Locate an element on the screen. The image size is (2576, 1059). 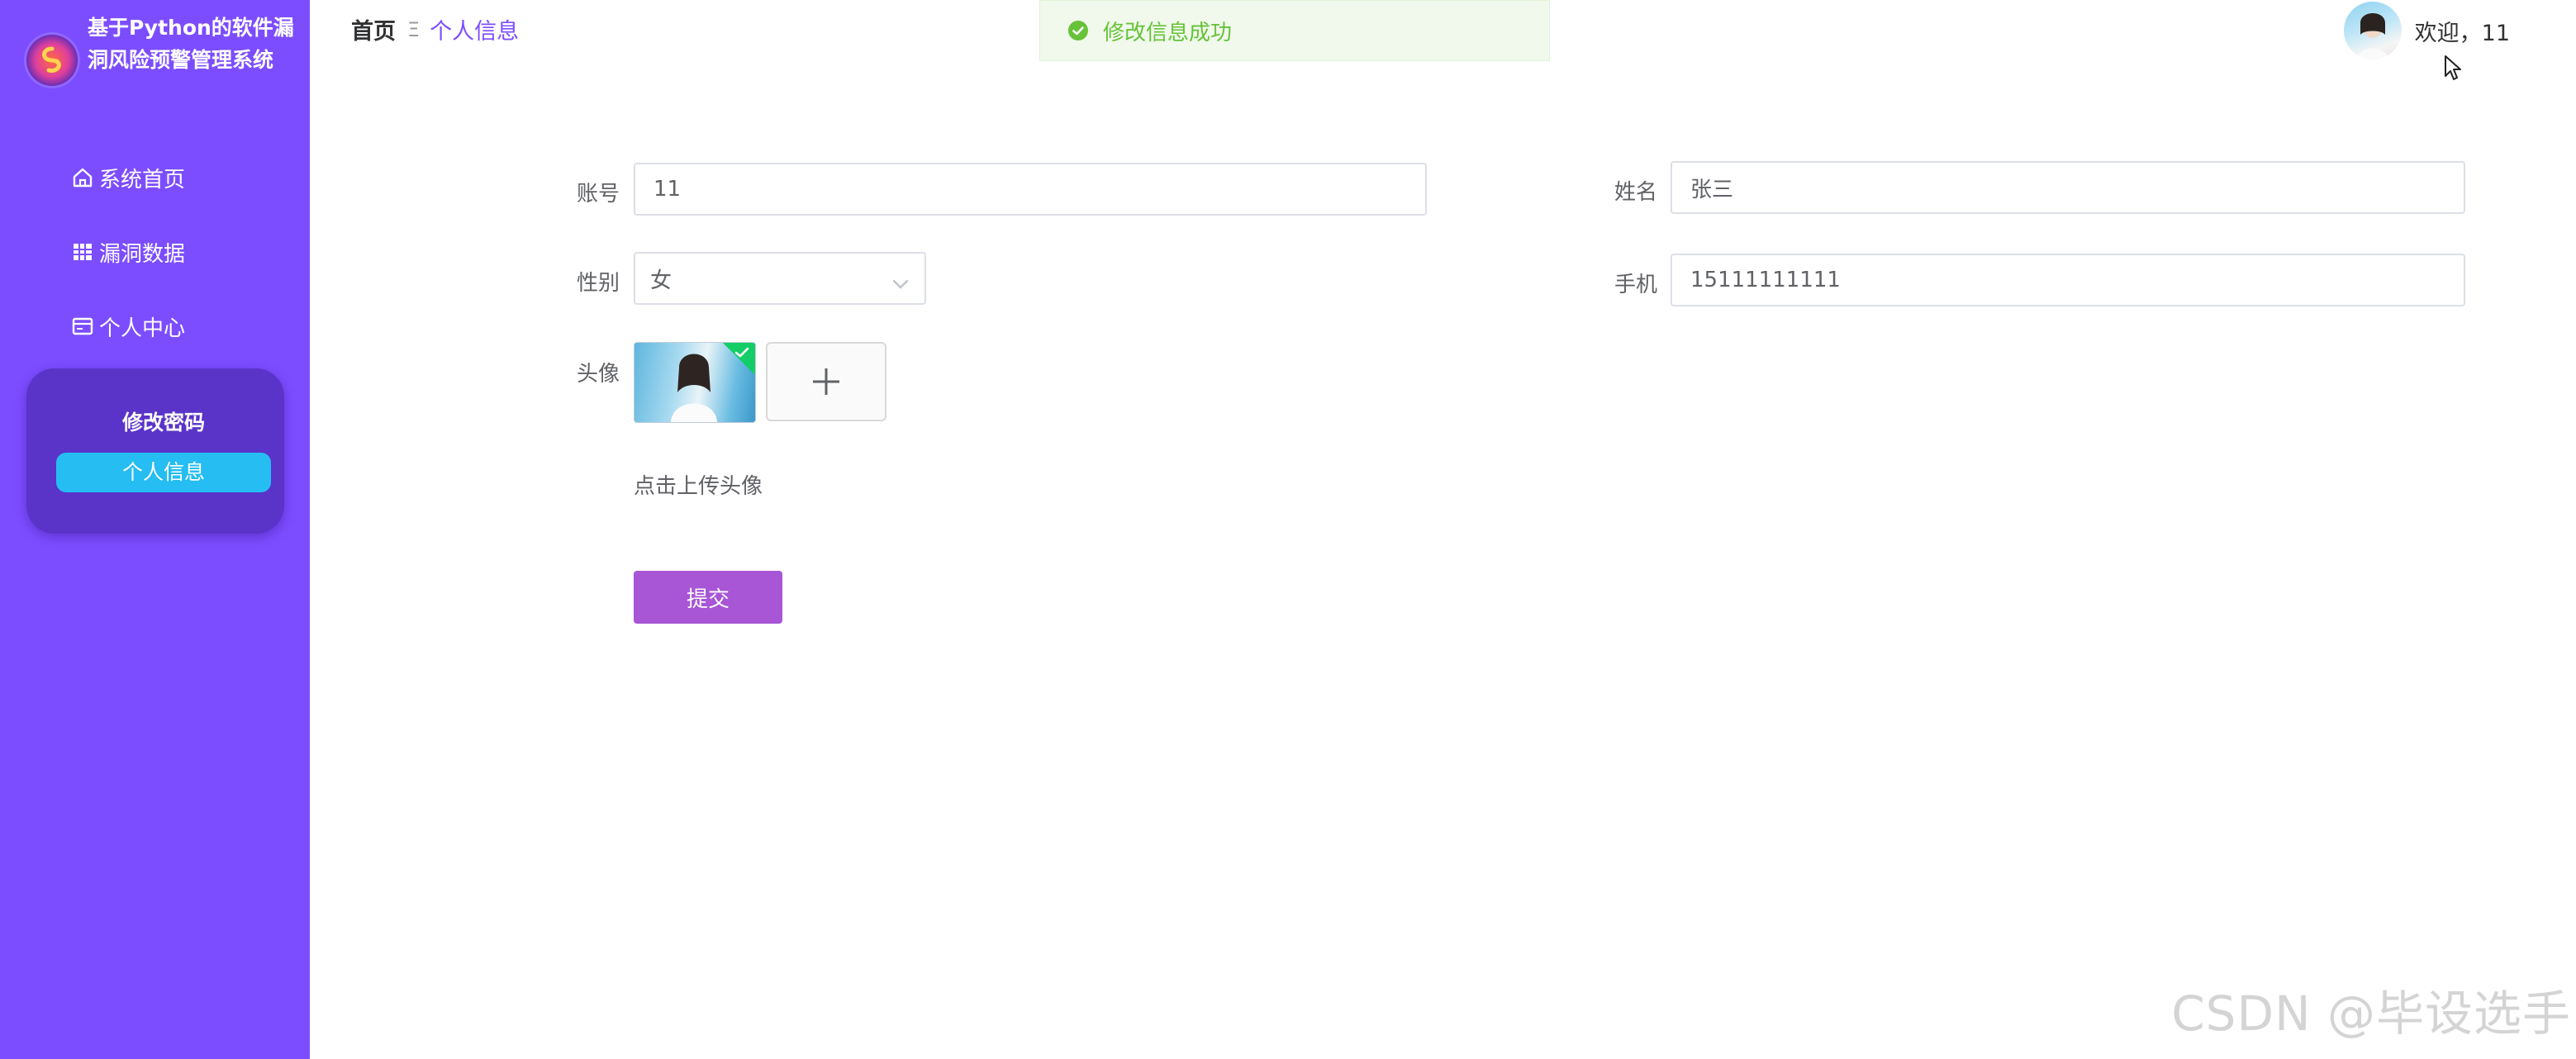
user-area: 欢迎，11 is located at coordinates (2426, 30).